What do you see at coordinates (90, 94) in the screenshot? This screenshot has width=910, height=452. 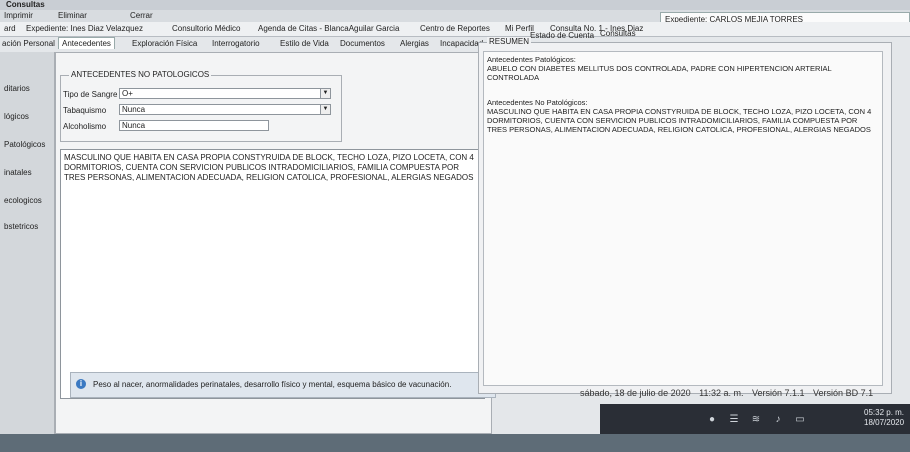 I see `blood-type-label: Tipo de Sangre` at bounding box center [90, 94].